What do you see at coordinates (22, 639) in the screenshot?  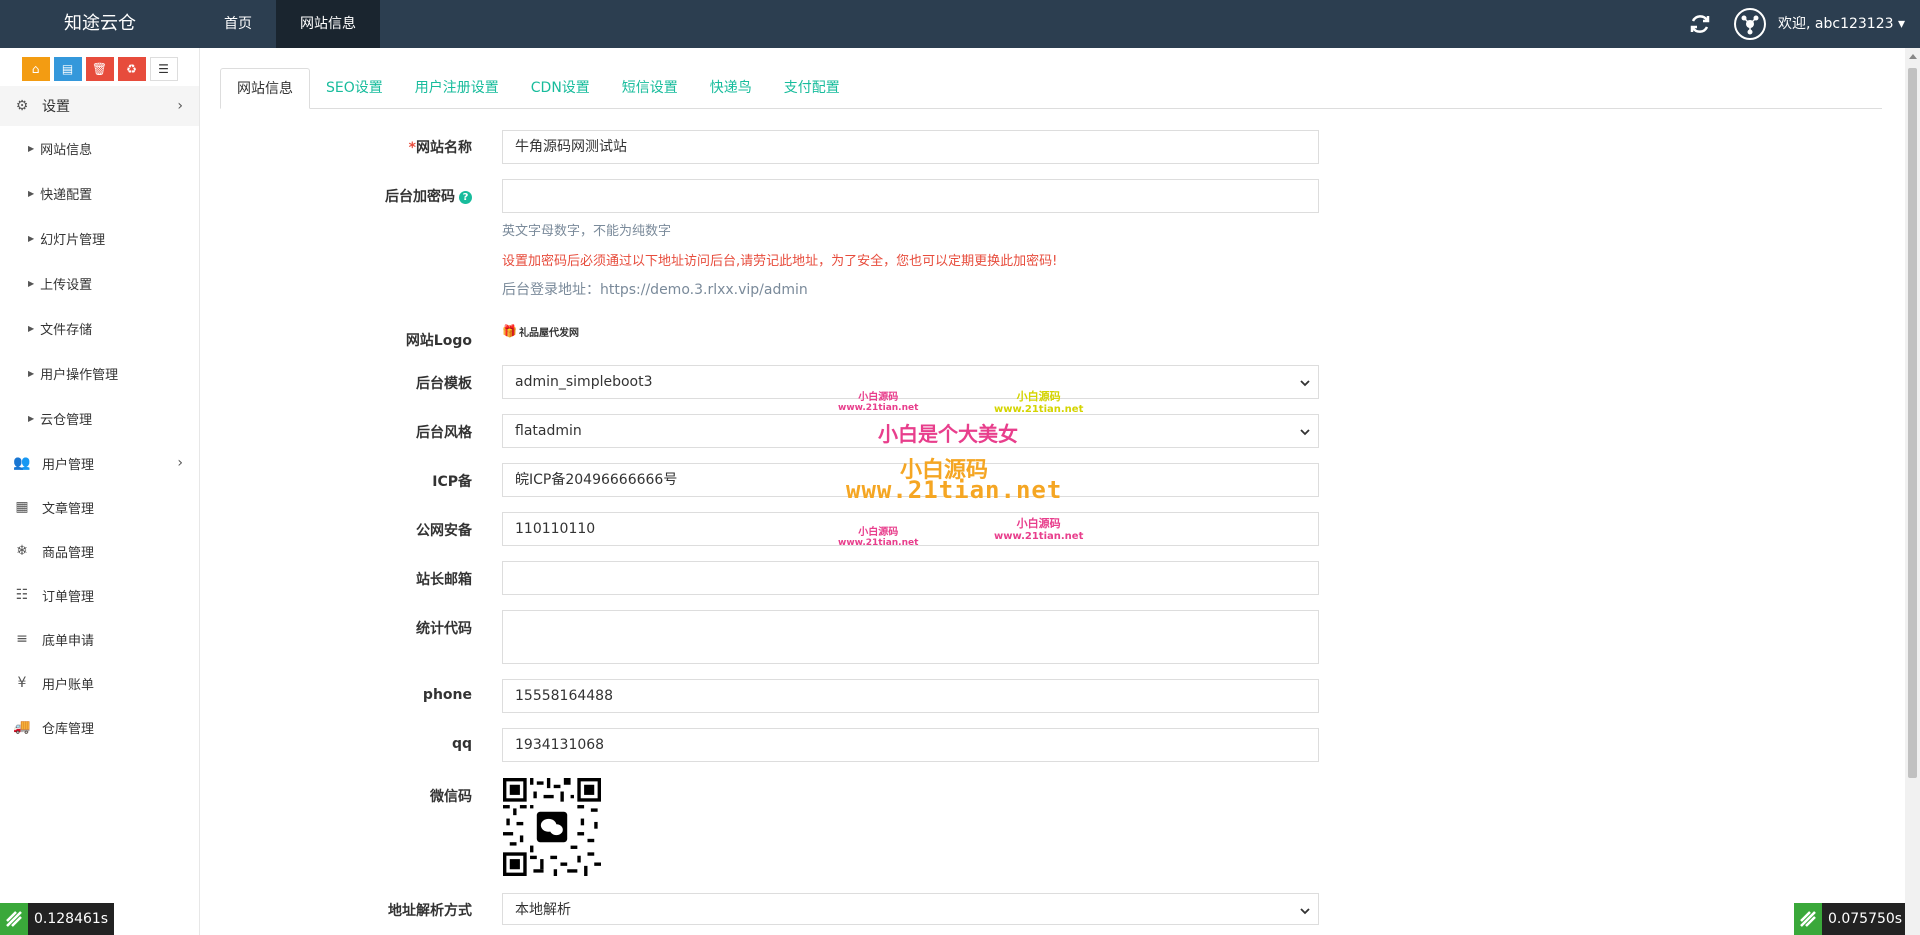 I see `bars-icon: ≡` at bounding box center [22, 639].